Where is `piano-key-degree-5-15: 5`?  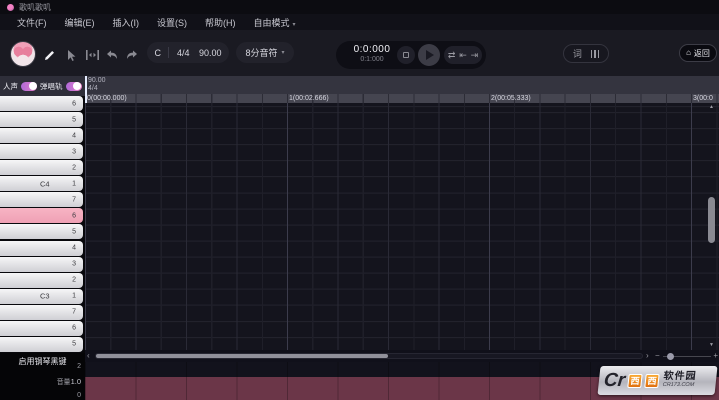
piano-key-degree-5-15: 5 is located at coordinates (41, 344).